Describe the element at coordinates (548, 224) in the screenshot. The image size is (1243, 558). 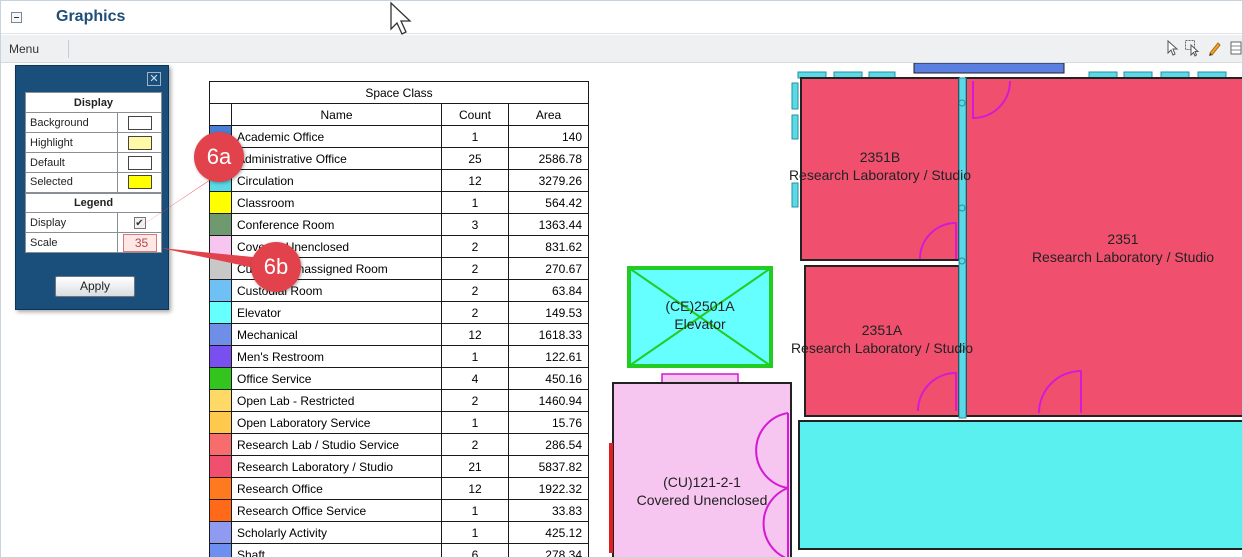
I see `legend-row-area: 1363.44` at that location.